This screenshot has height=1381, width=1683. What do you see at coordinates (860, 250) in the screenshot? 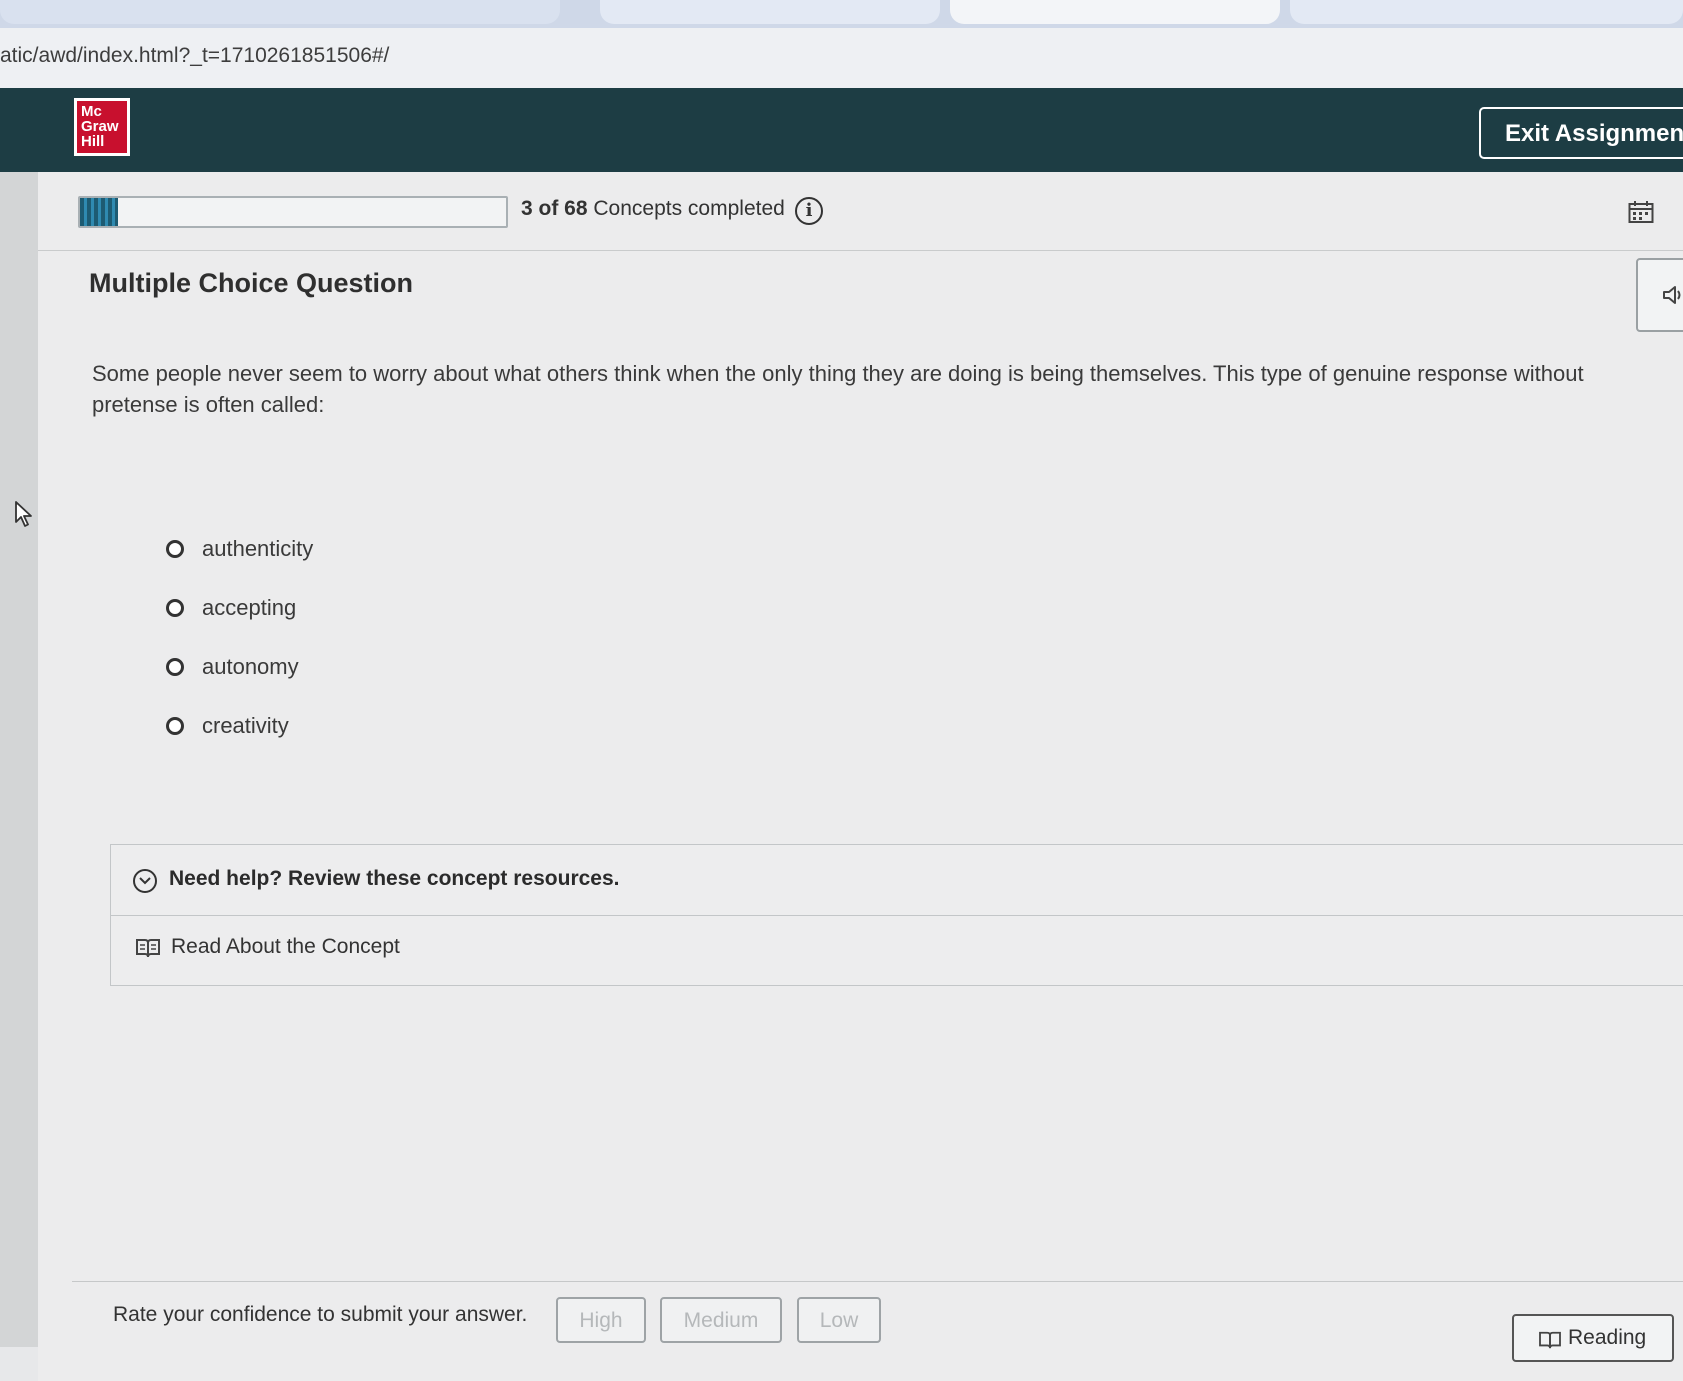
I see `divider` at bounding box center [860, 250].